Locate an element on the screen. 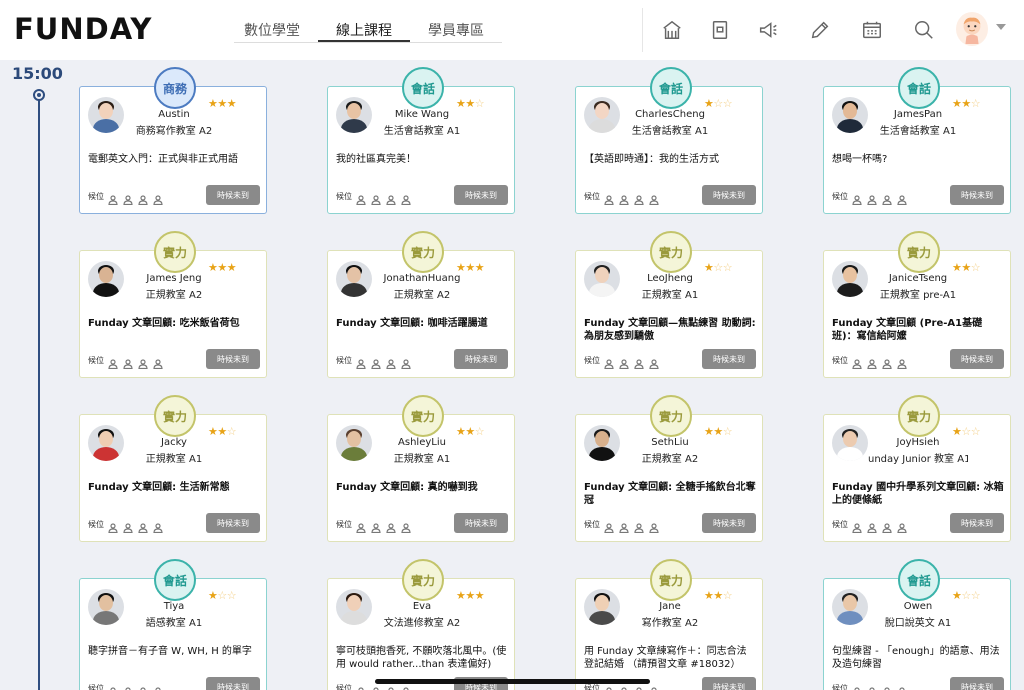 This screenshot has width=1024, height=690. classroom-name: unday Junior 教室 A1 is located at coordinates (918, 459).